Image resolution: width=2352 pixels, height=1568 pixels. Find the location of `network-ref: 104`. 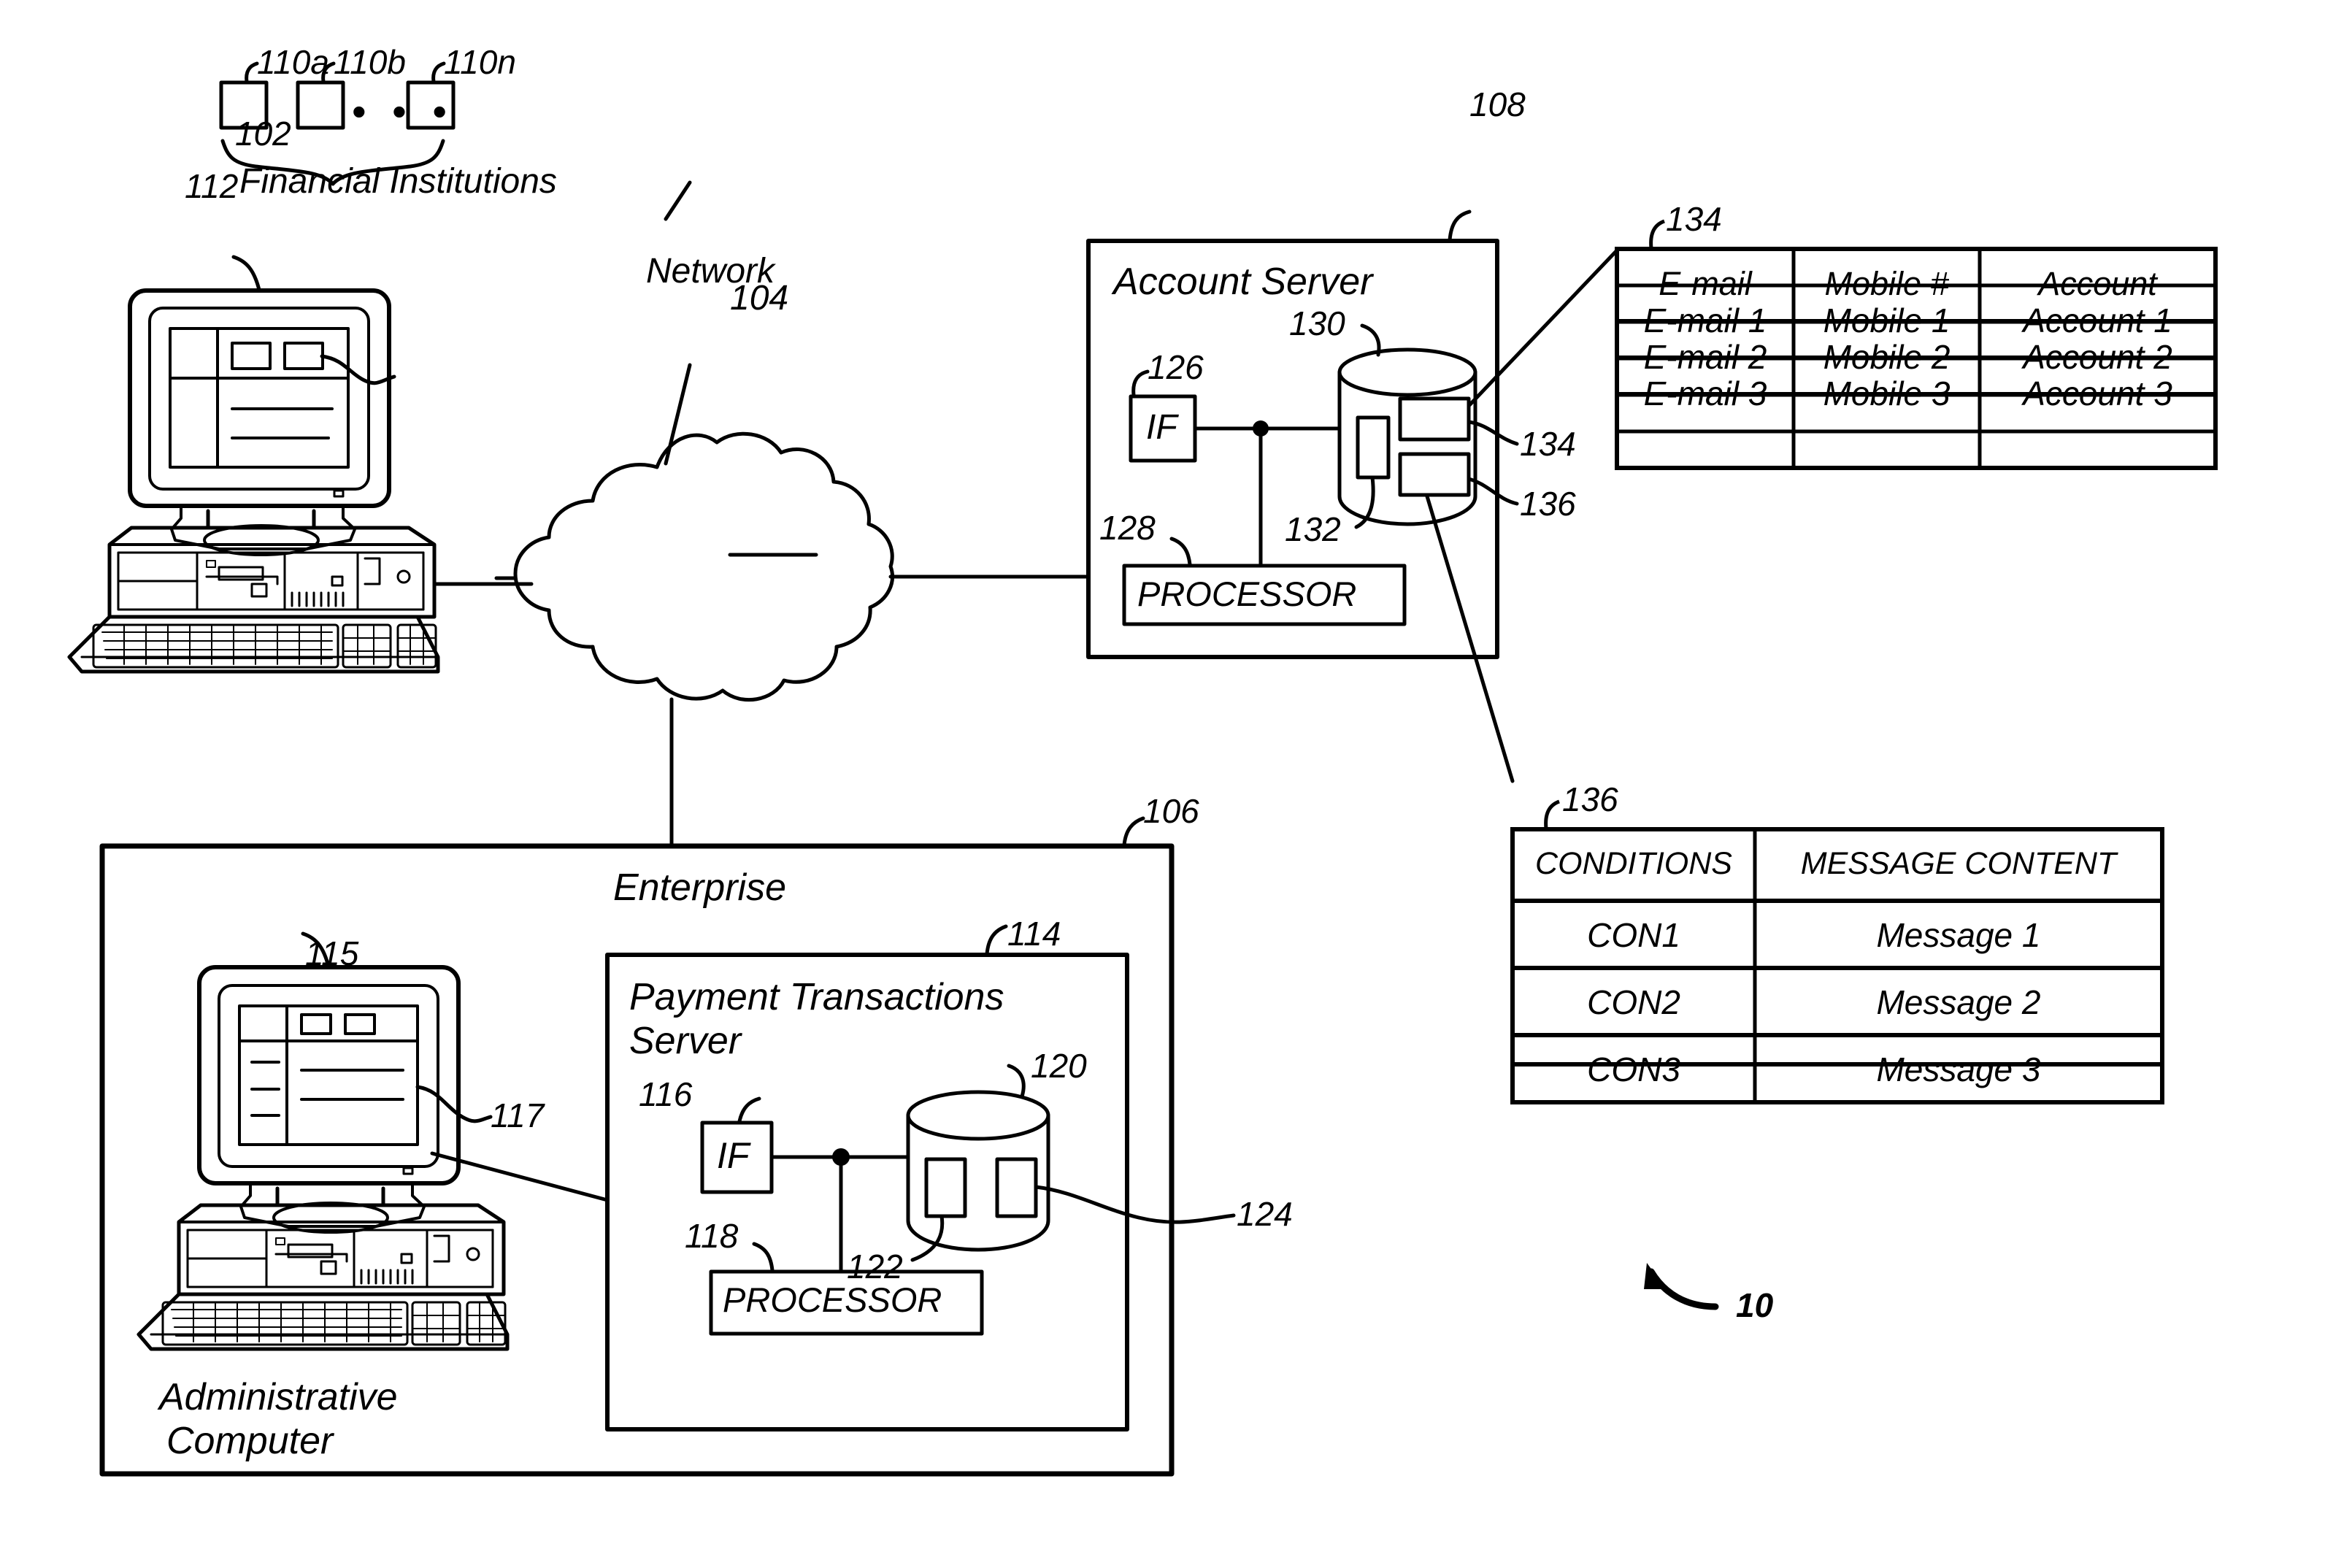

network-ref: 104 is located at coordinates (759, 298).